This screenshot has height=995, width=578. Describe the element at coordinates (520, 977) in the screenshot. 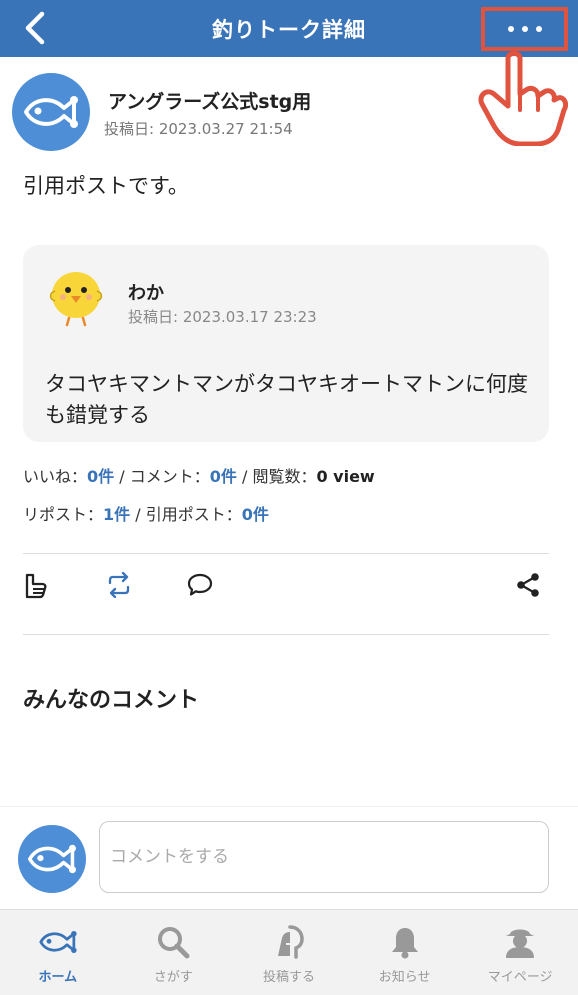

I see `tab-label: マイページ` at that location.